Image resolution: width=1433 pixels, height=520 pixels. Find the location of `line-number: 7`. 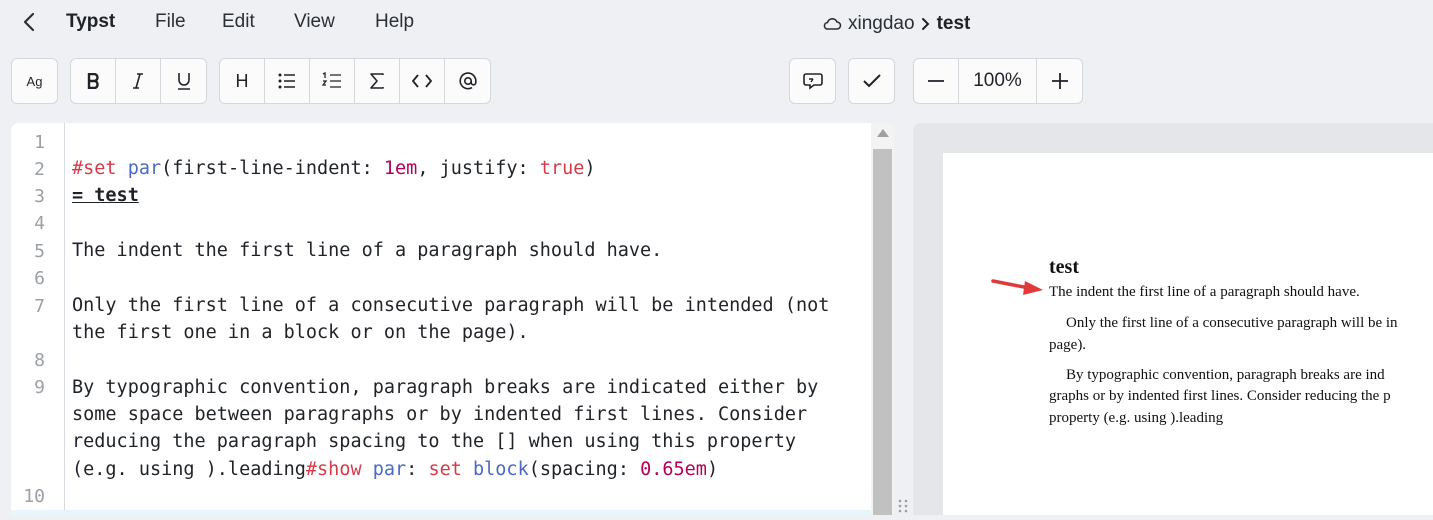

line-number: 7 is located at coordinates (39, 306).